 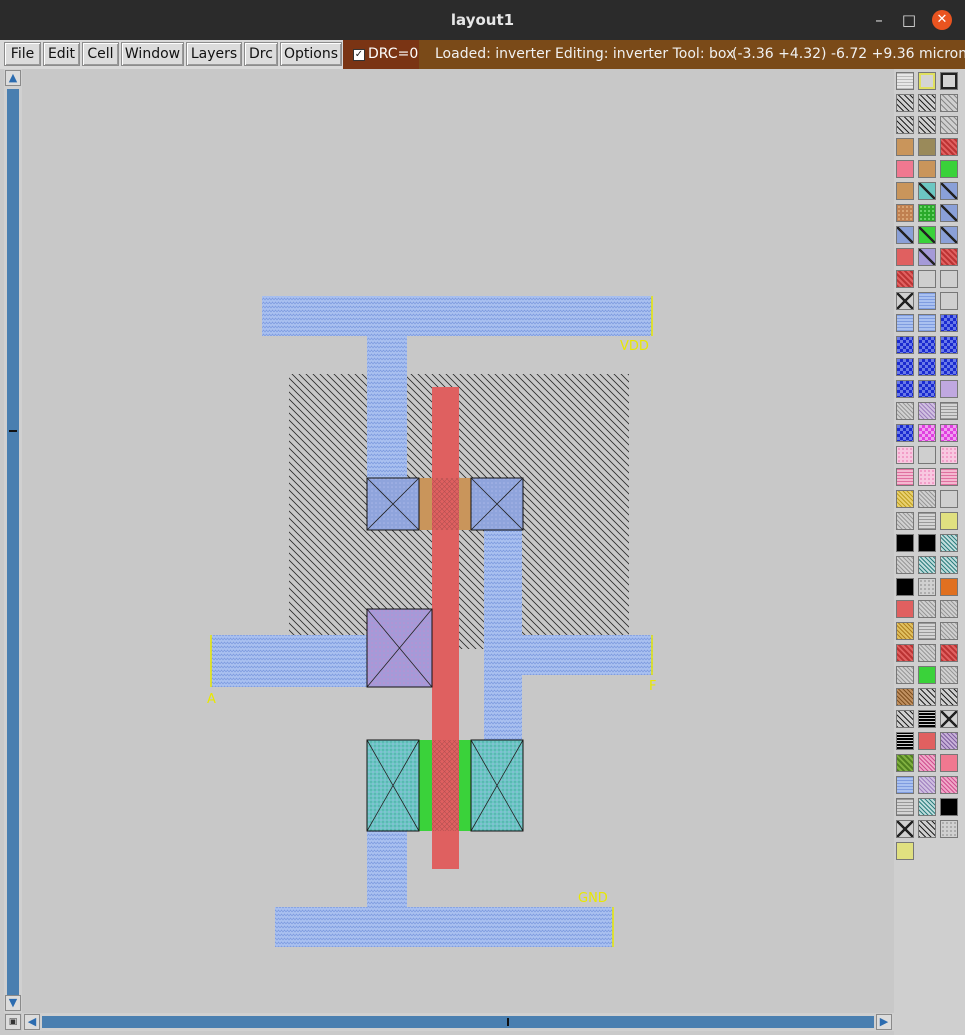 What do you see at coordinates (905, 499) in the screenshot?
I see `layer-swatch-yellow-pattern-icon` at bounding box center [905, 499].